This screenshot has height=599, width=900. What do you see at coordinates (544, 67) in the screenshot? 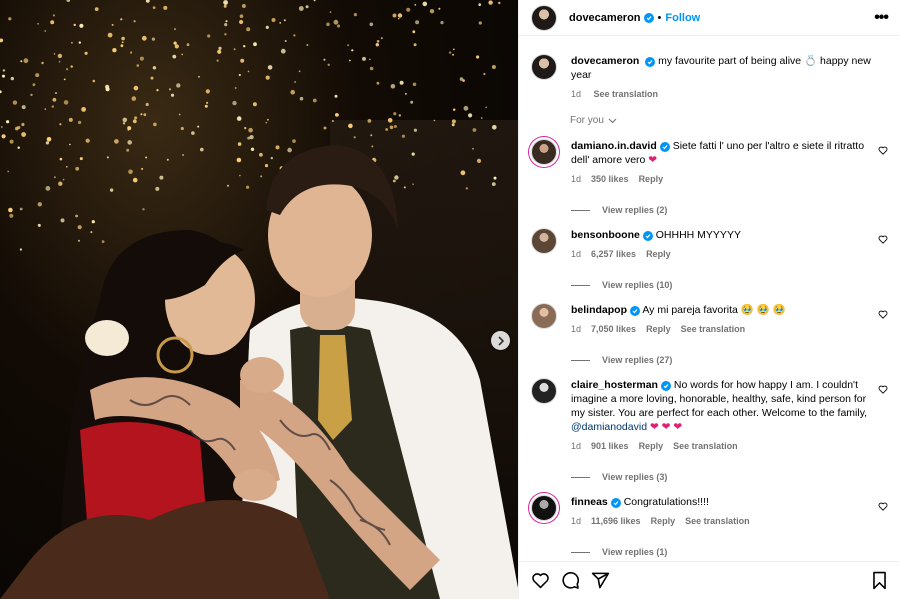
I see `caption-avatar` at bounding box center [544, 67].